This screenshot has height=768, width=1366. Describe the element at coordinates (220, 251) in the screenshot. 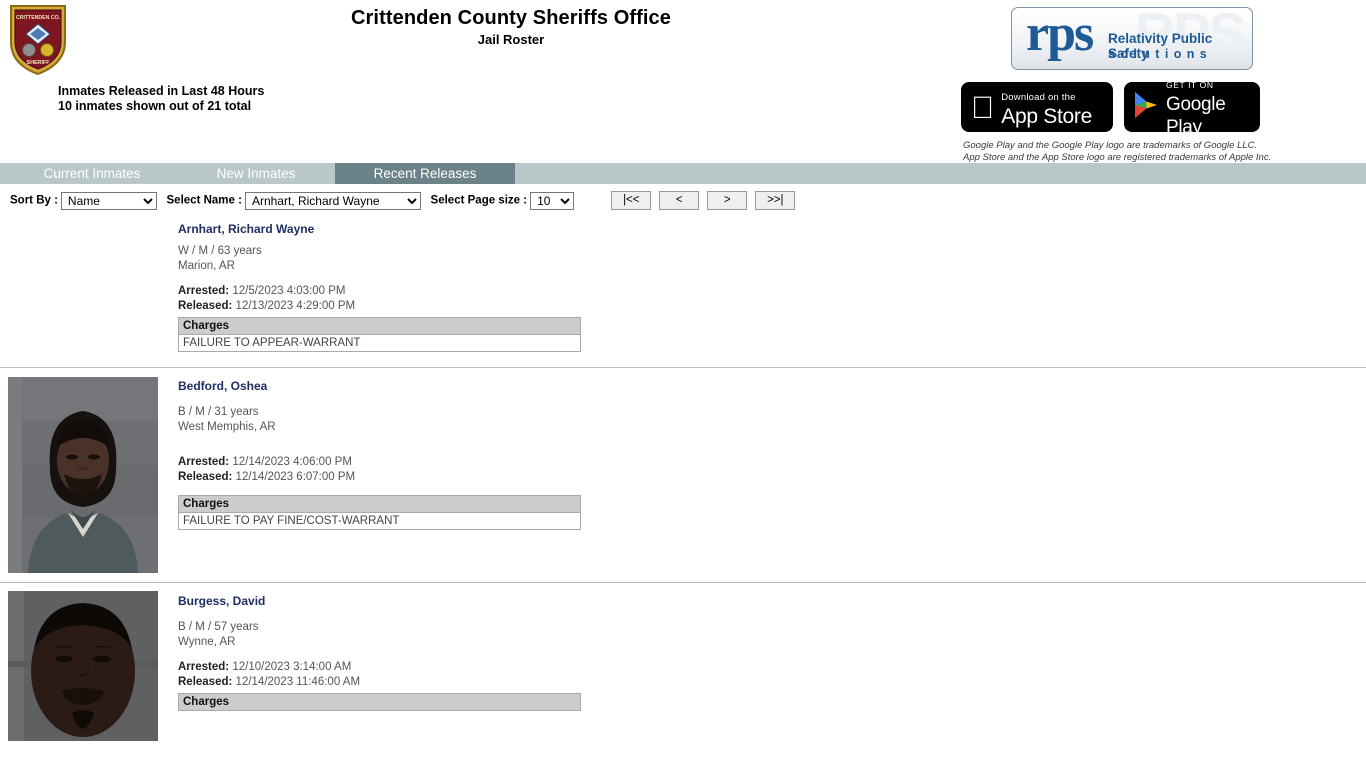

I see `inmate-demographics: W / M / 63 years` at that location.